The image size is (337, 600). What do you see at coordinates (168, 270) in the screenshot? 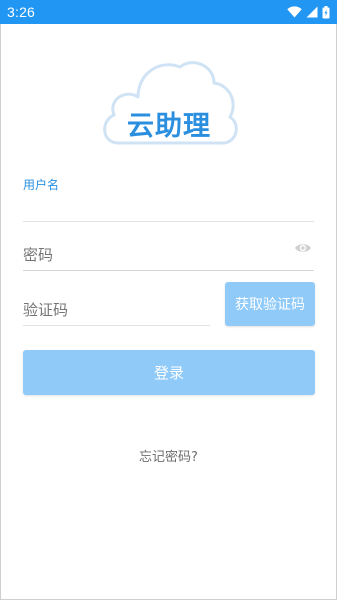
I see `password-underline` at bounding box center [168, 270].